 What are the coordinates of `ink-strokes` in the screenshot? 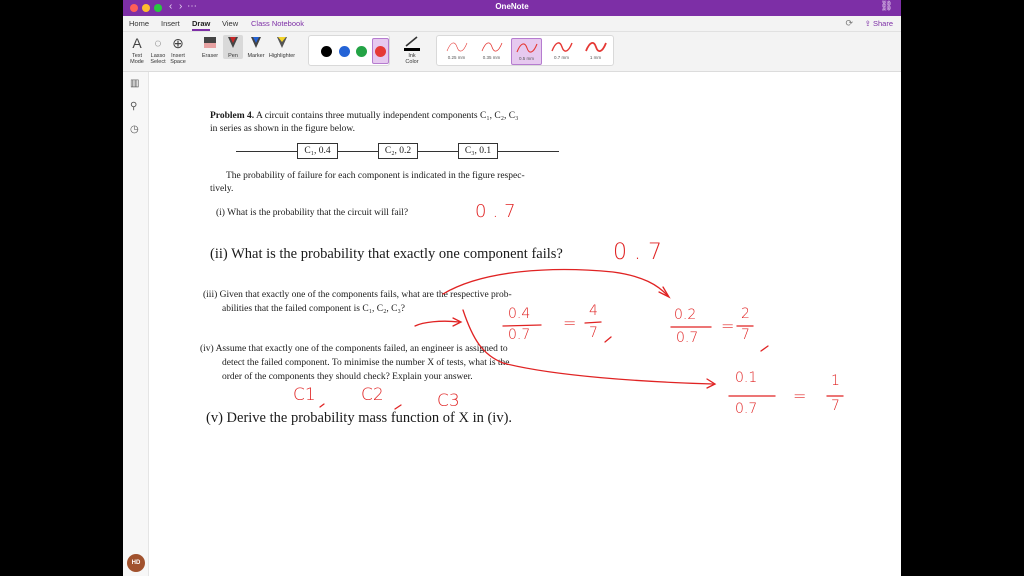 It's located at (581, 339).